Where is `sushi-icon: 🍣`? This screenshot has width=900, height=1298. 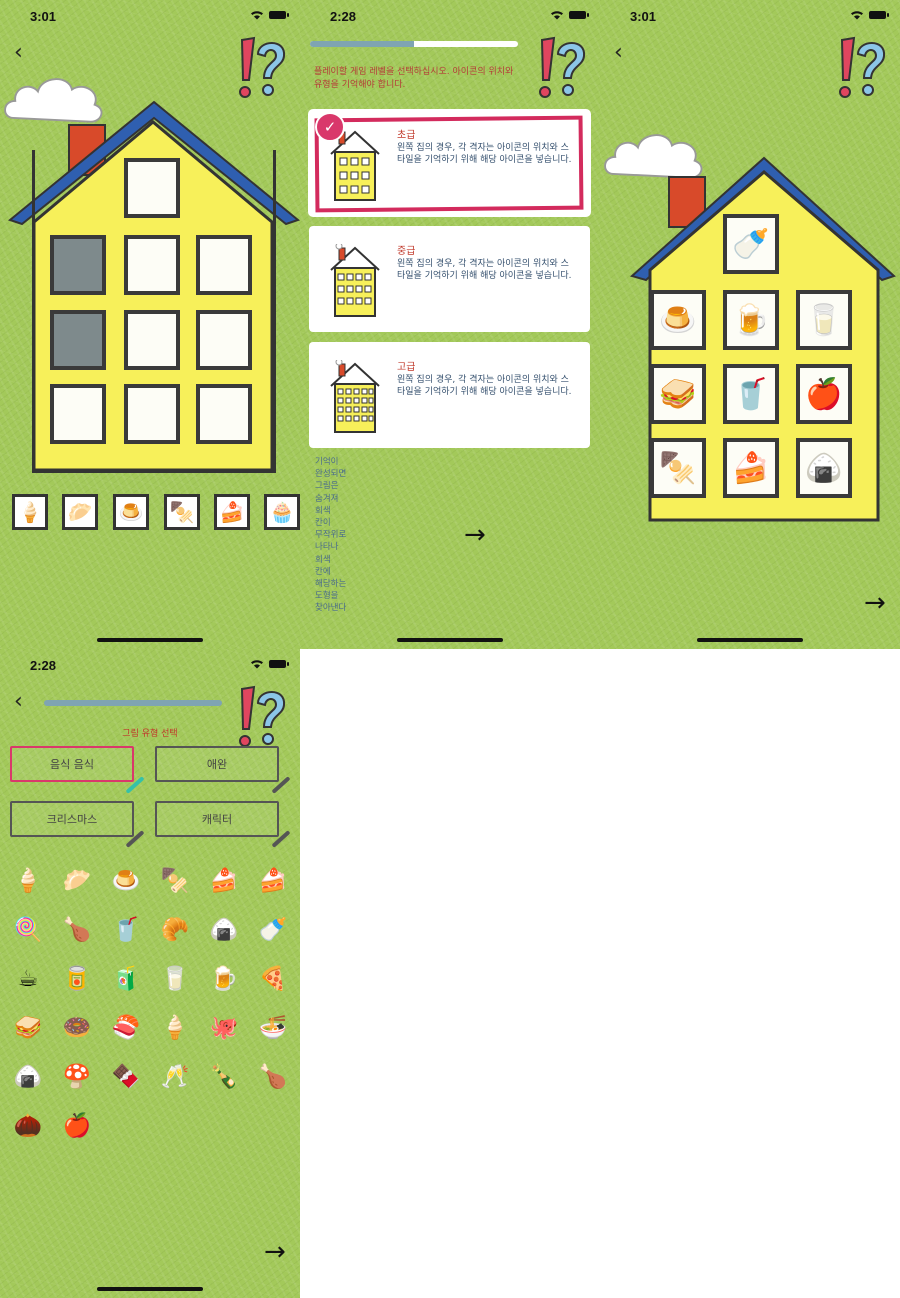 sushi-icon: 🍣 is located at coordinates (126, 1028).